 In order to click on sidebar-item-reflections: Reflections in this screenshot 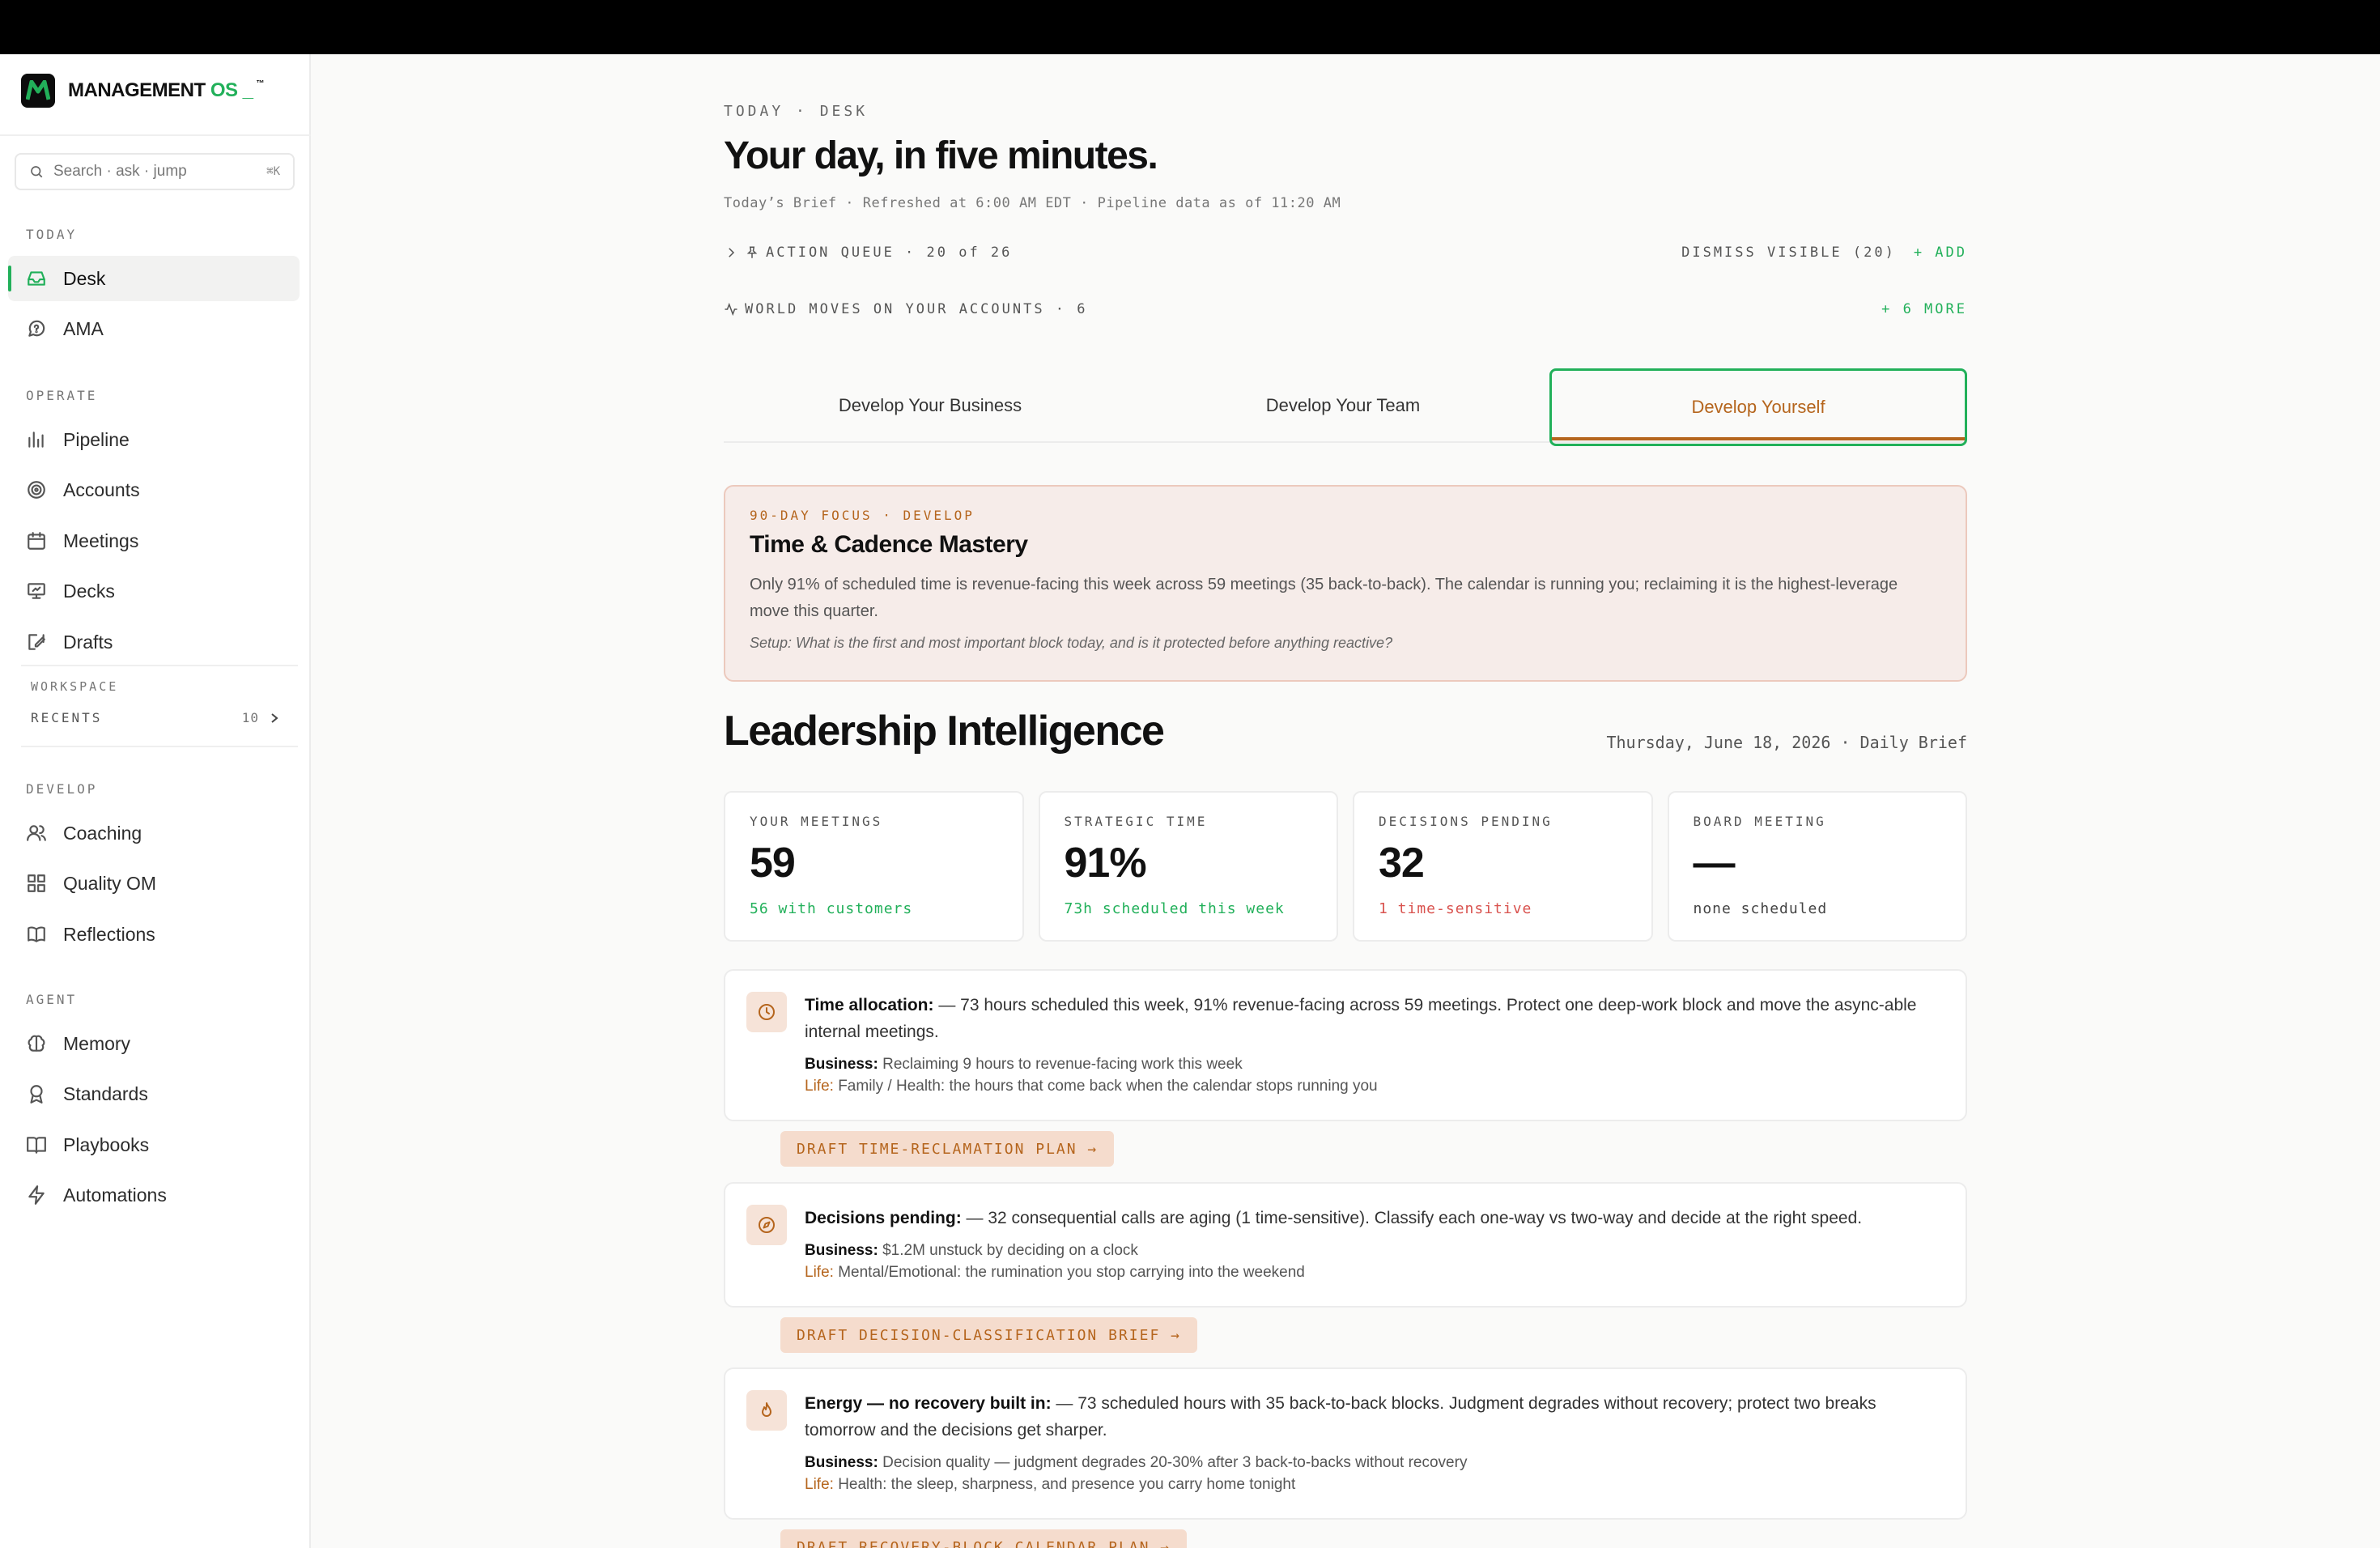, I will do `click(154, 934)`.